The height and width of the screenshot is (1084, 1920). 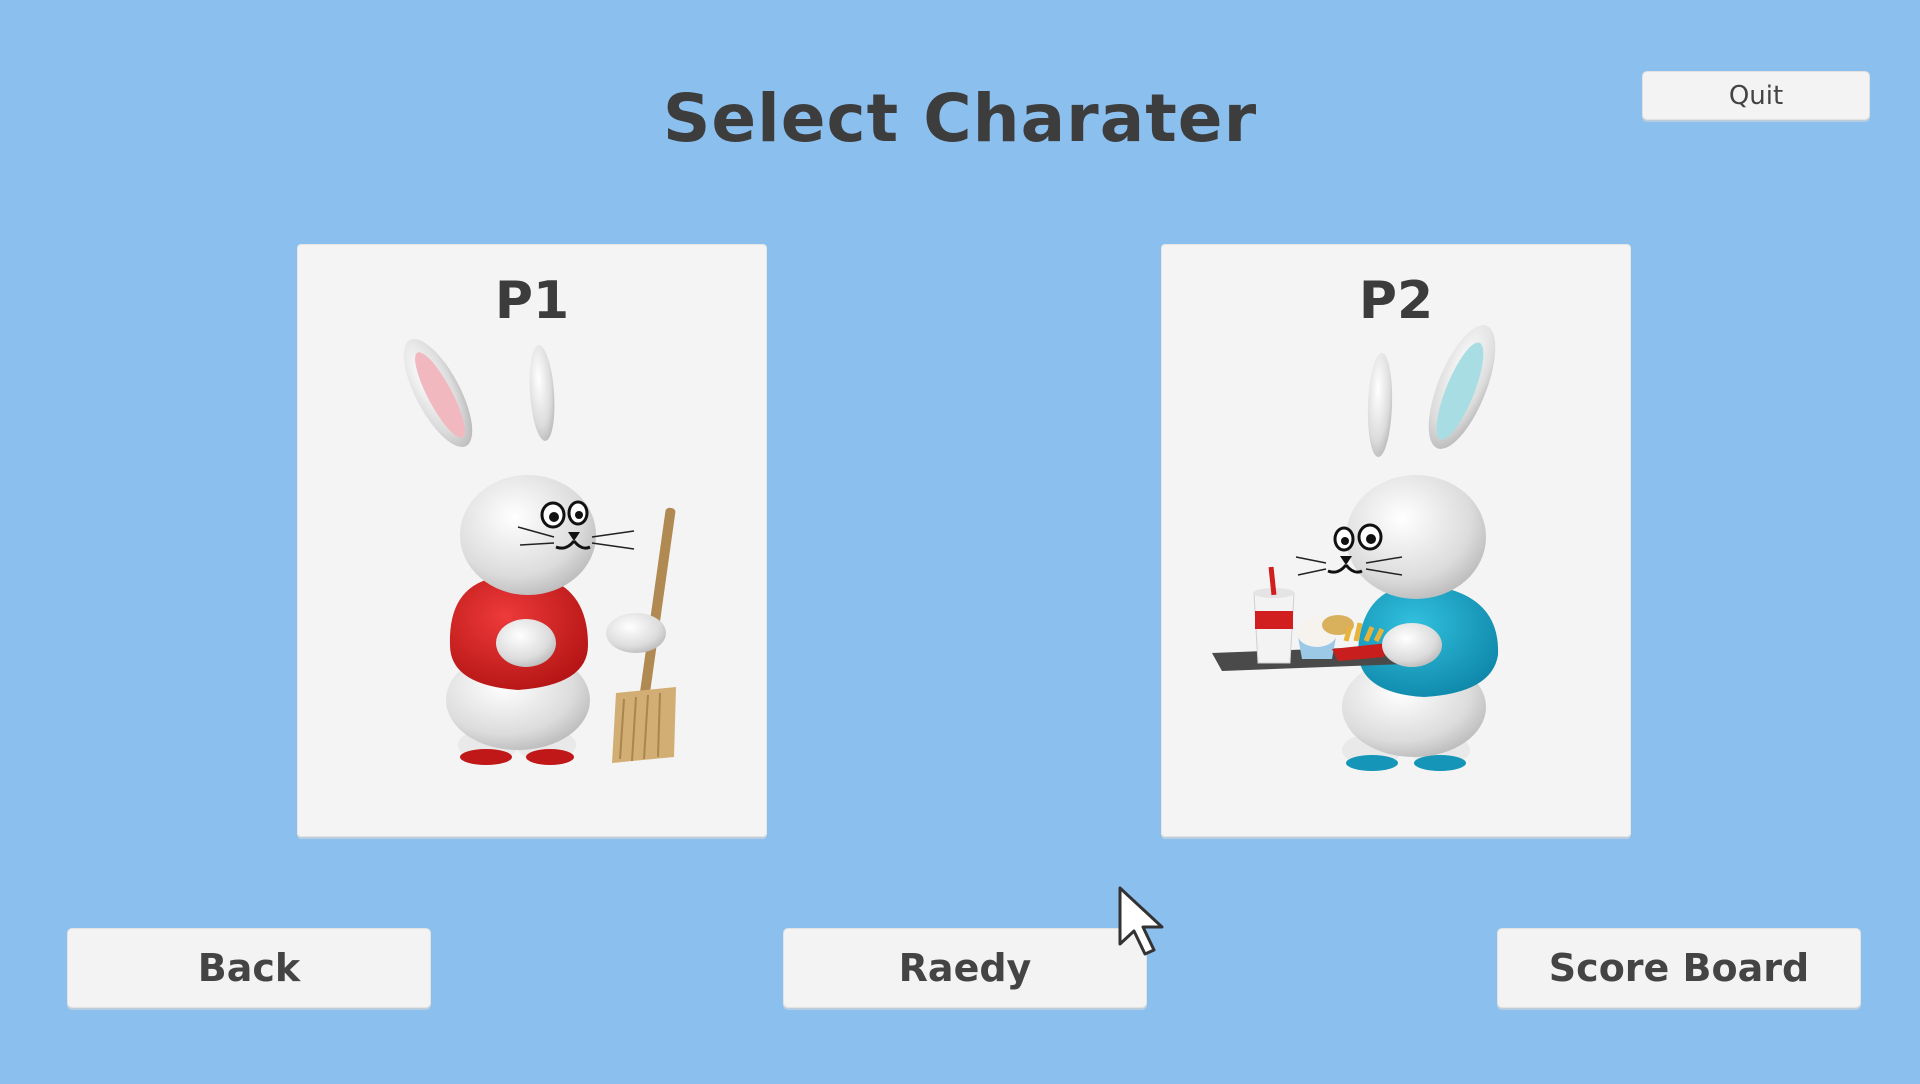 What do you see at coordinates (1756, 95) in the screenshot?
I see `quit-button: Quit` at bounding box center [1756, 95].